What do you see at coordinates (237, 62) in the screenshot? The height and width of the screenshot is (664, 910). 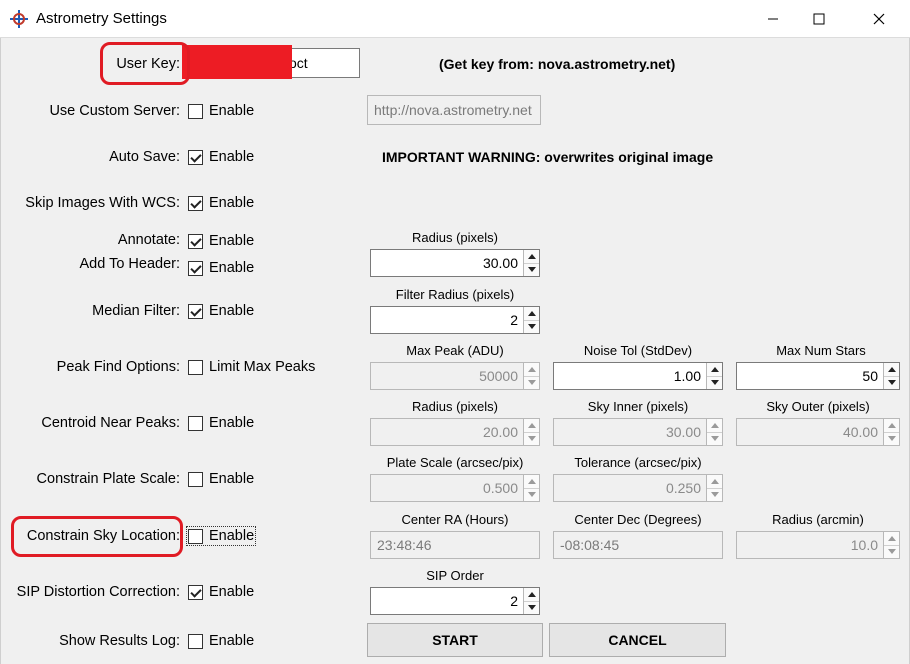 I see `redaction-block` at bounding box center [237, 62].